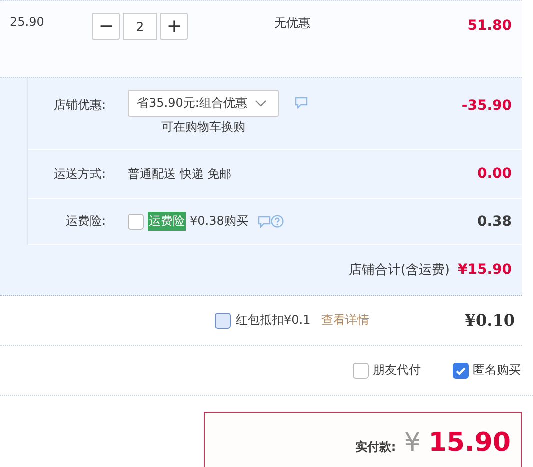  I want to click on discount-amount: -35.90, so click(487, 106).